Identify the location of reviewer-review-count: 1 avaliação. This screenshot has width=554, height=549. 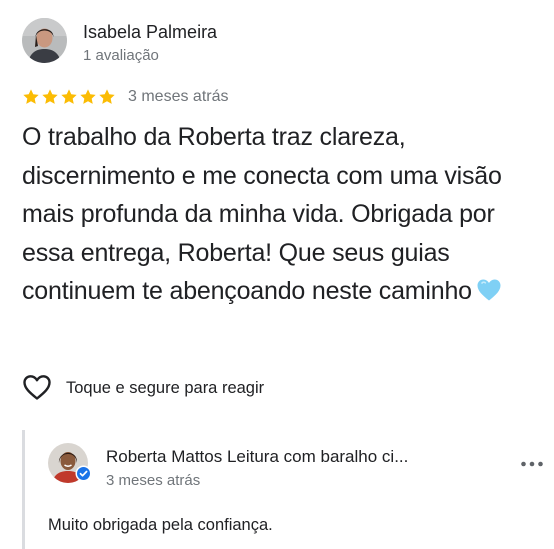
(121, 55).